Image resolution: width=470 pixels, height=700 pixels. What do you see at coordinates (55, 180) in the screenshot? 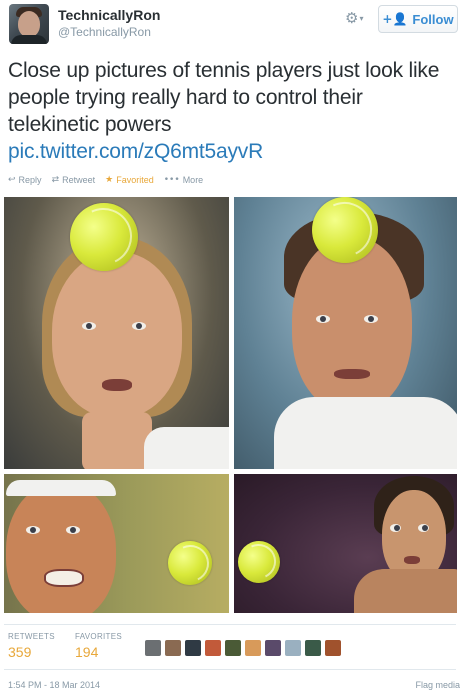
I see `retweet-icon: ⇄` at bounding box center [55, 180].